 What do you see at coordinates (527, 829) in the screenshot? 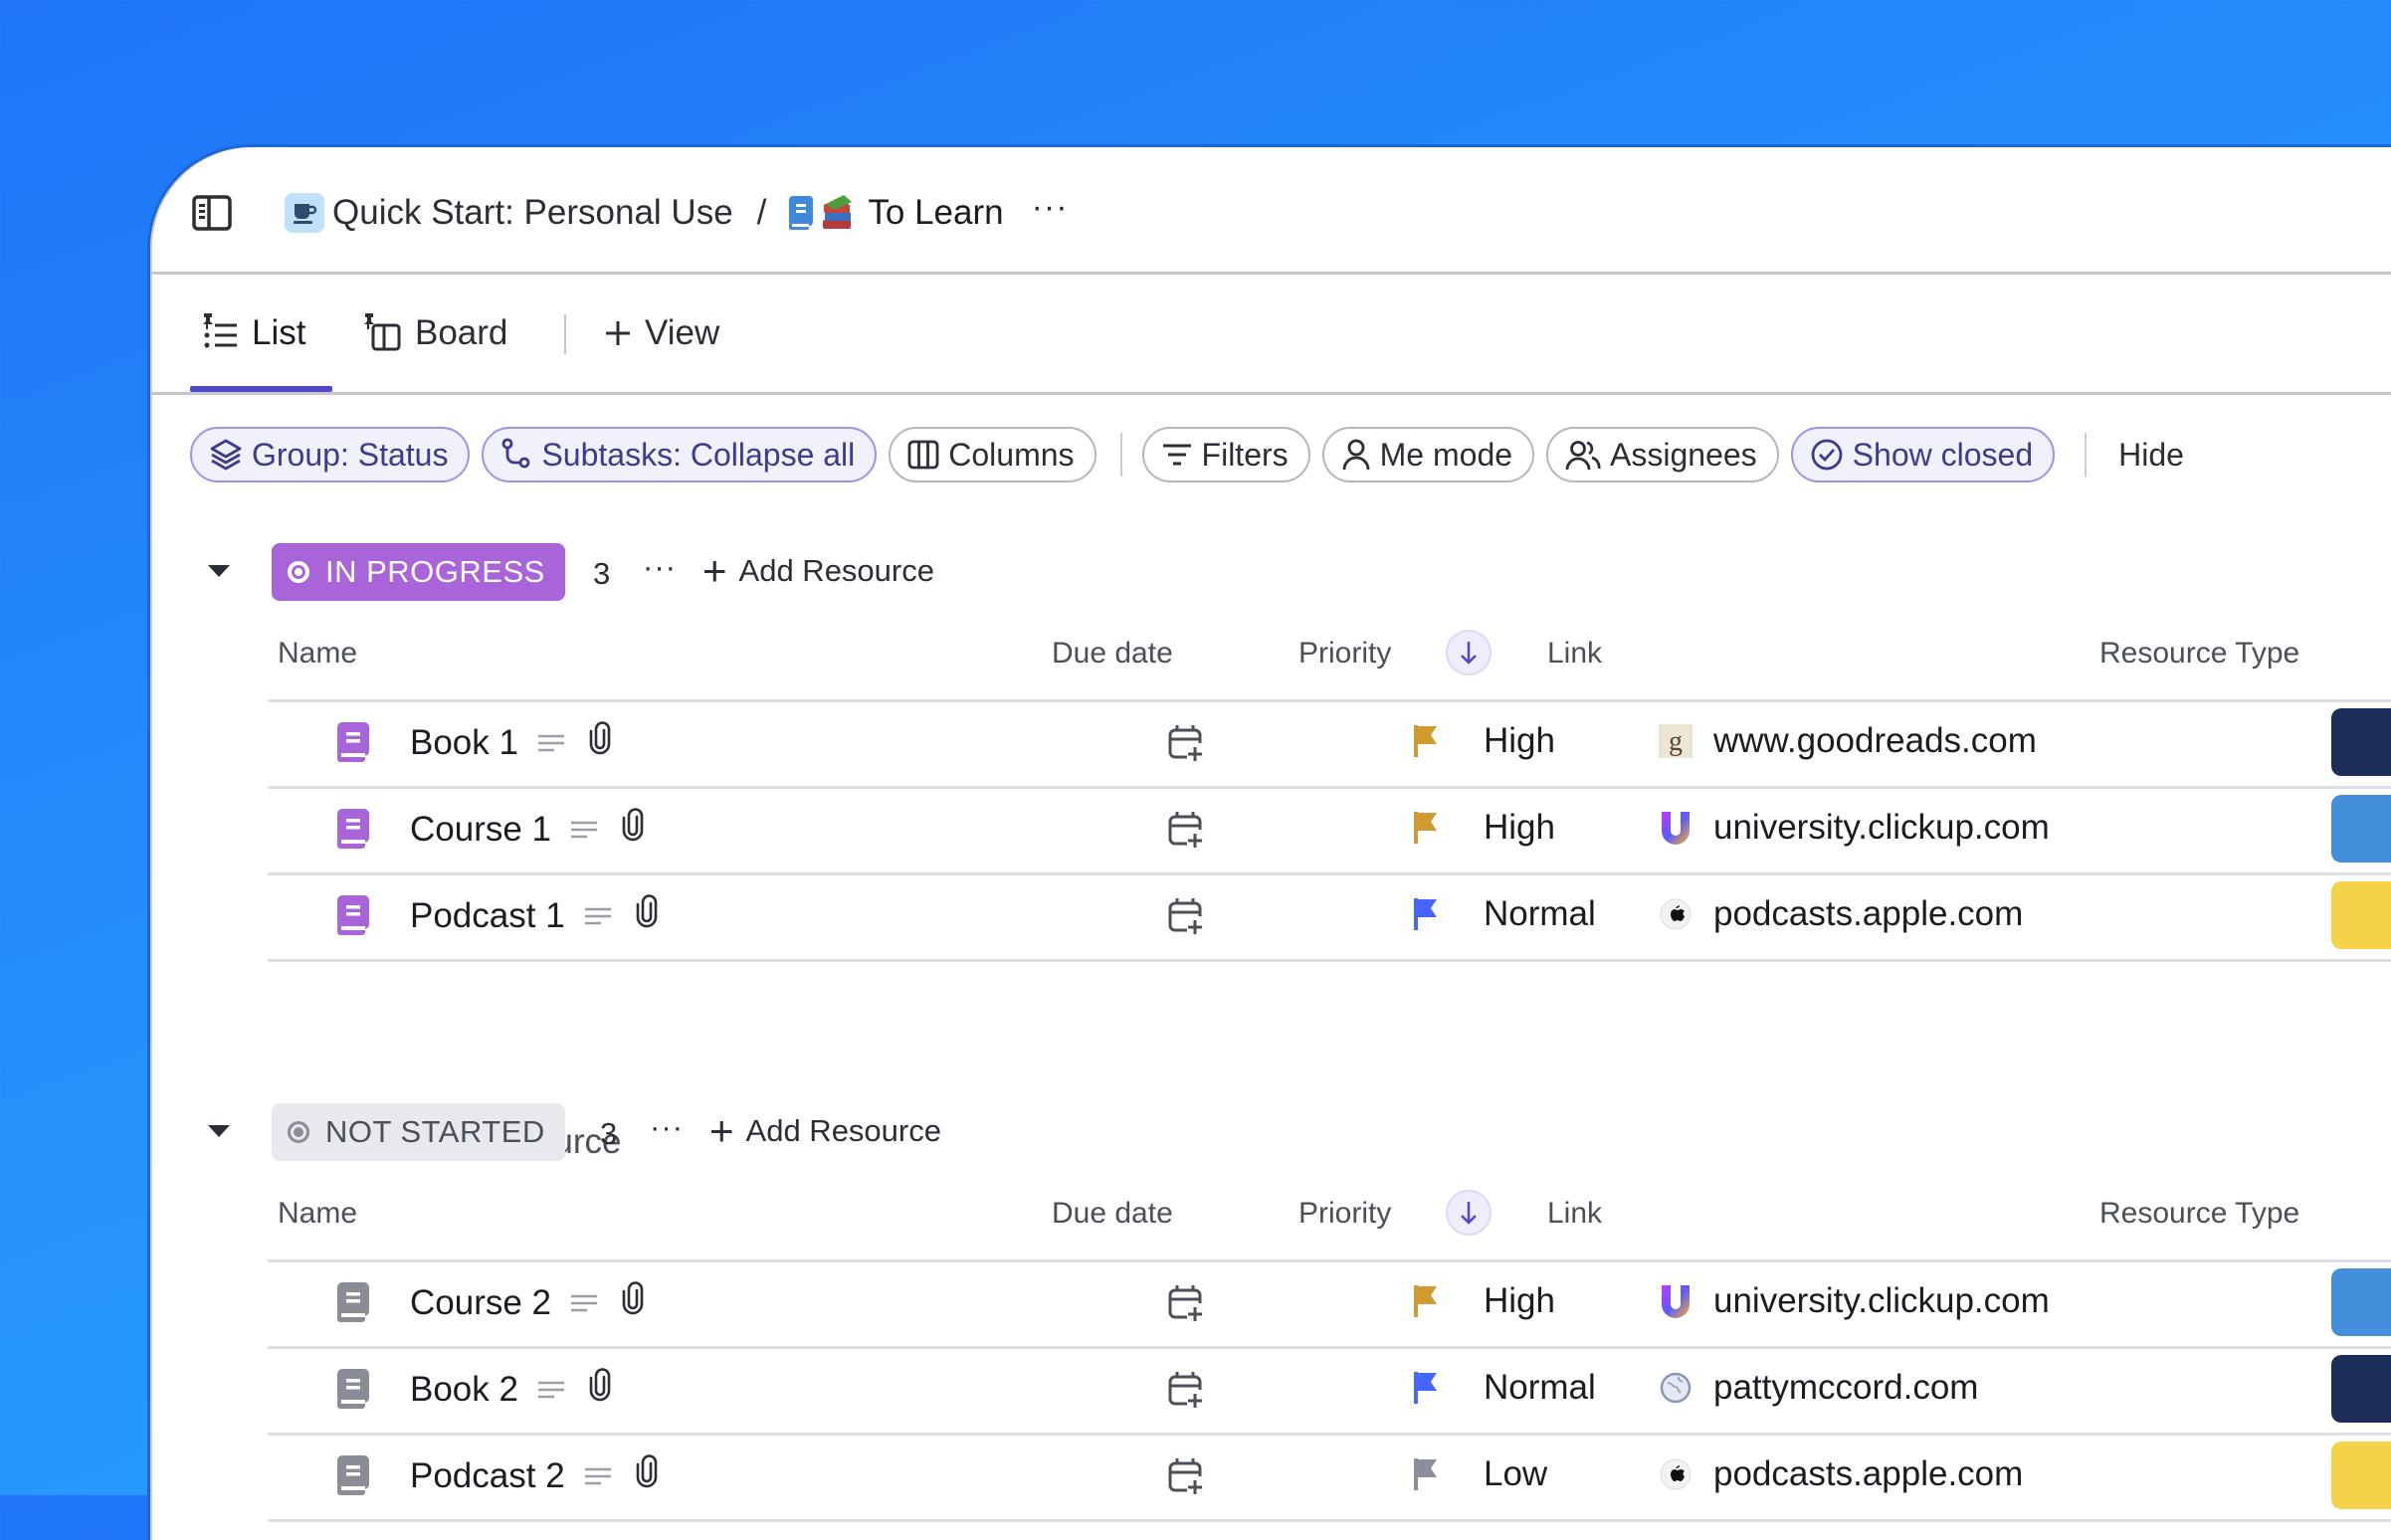
I see `task-name-cell: Course 1` at bounding box center [527, 829].